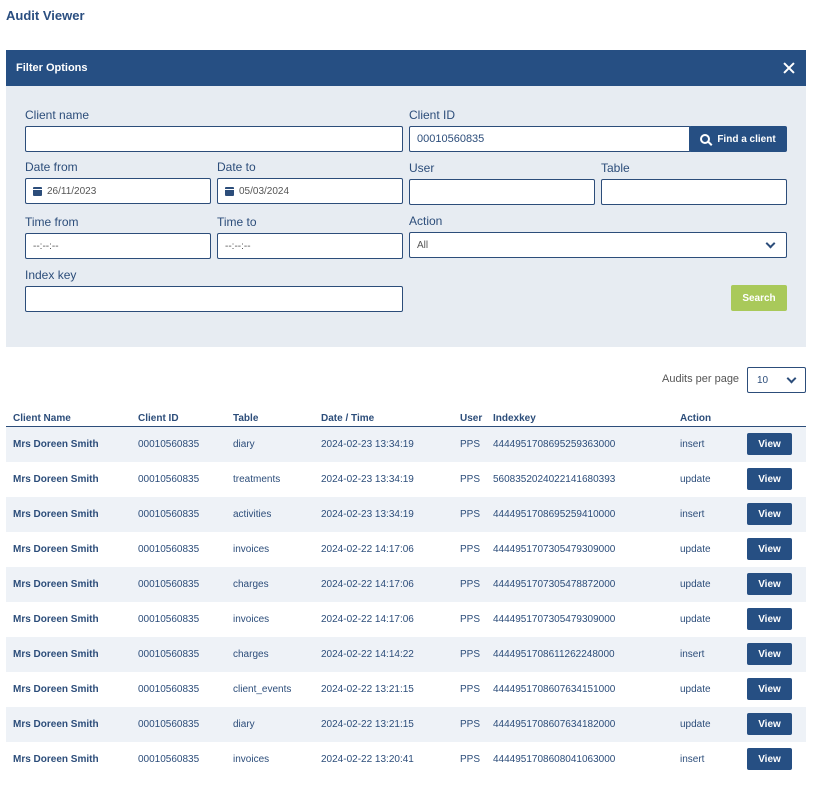  Describe the element at coordinates (554, 479) in the screenshot. I see `indexkey-cell: 5608352024022141680393` at that location.